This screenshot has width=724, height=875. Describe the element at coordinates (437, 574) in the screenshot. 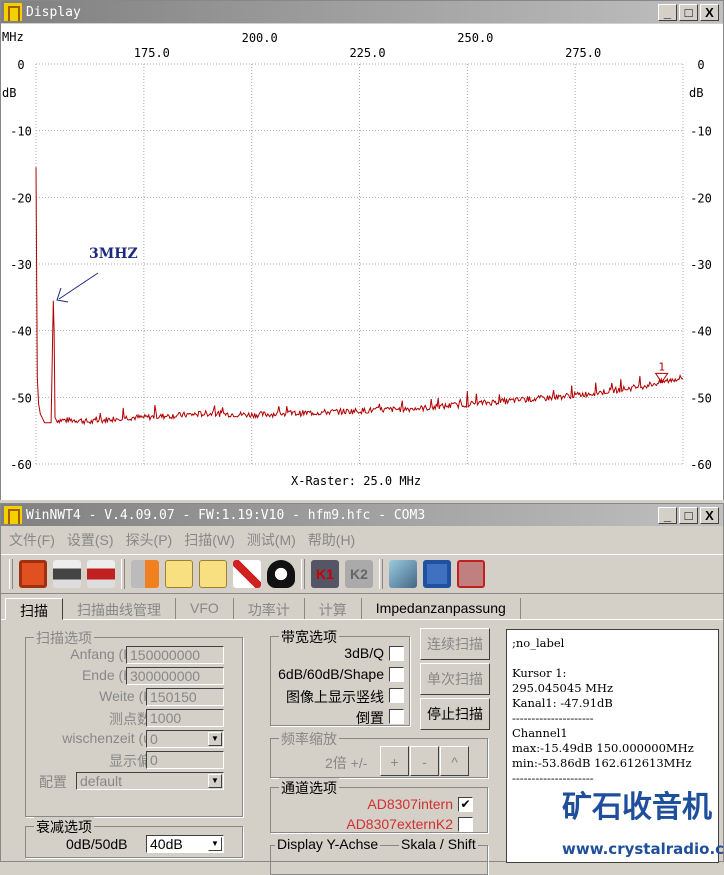

I see `save-icon` at that location.